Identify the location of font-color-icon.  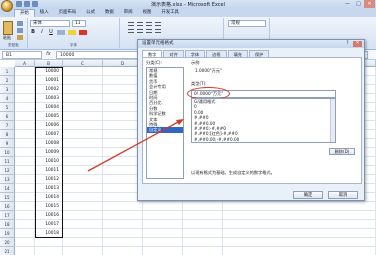
(83, 32).